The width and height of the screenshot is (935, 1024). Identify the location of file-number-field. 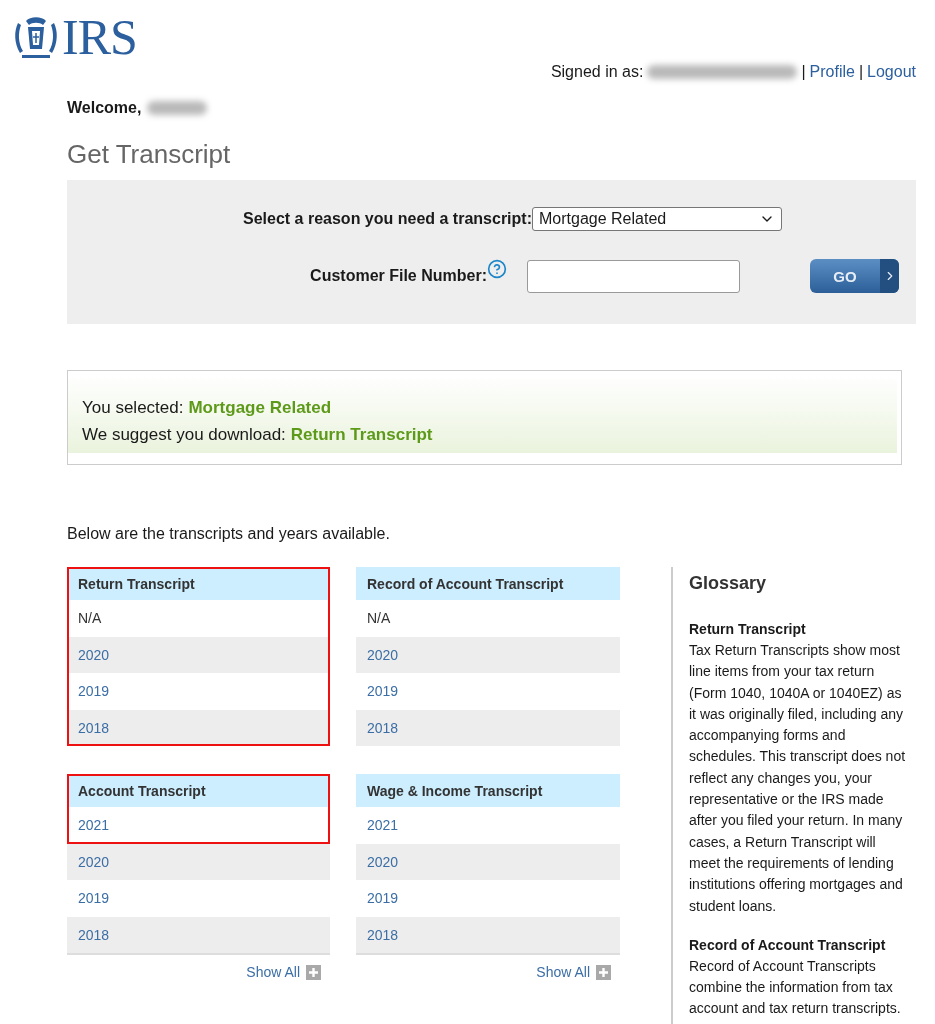
(633, 276).